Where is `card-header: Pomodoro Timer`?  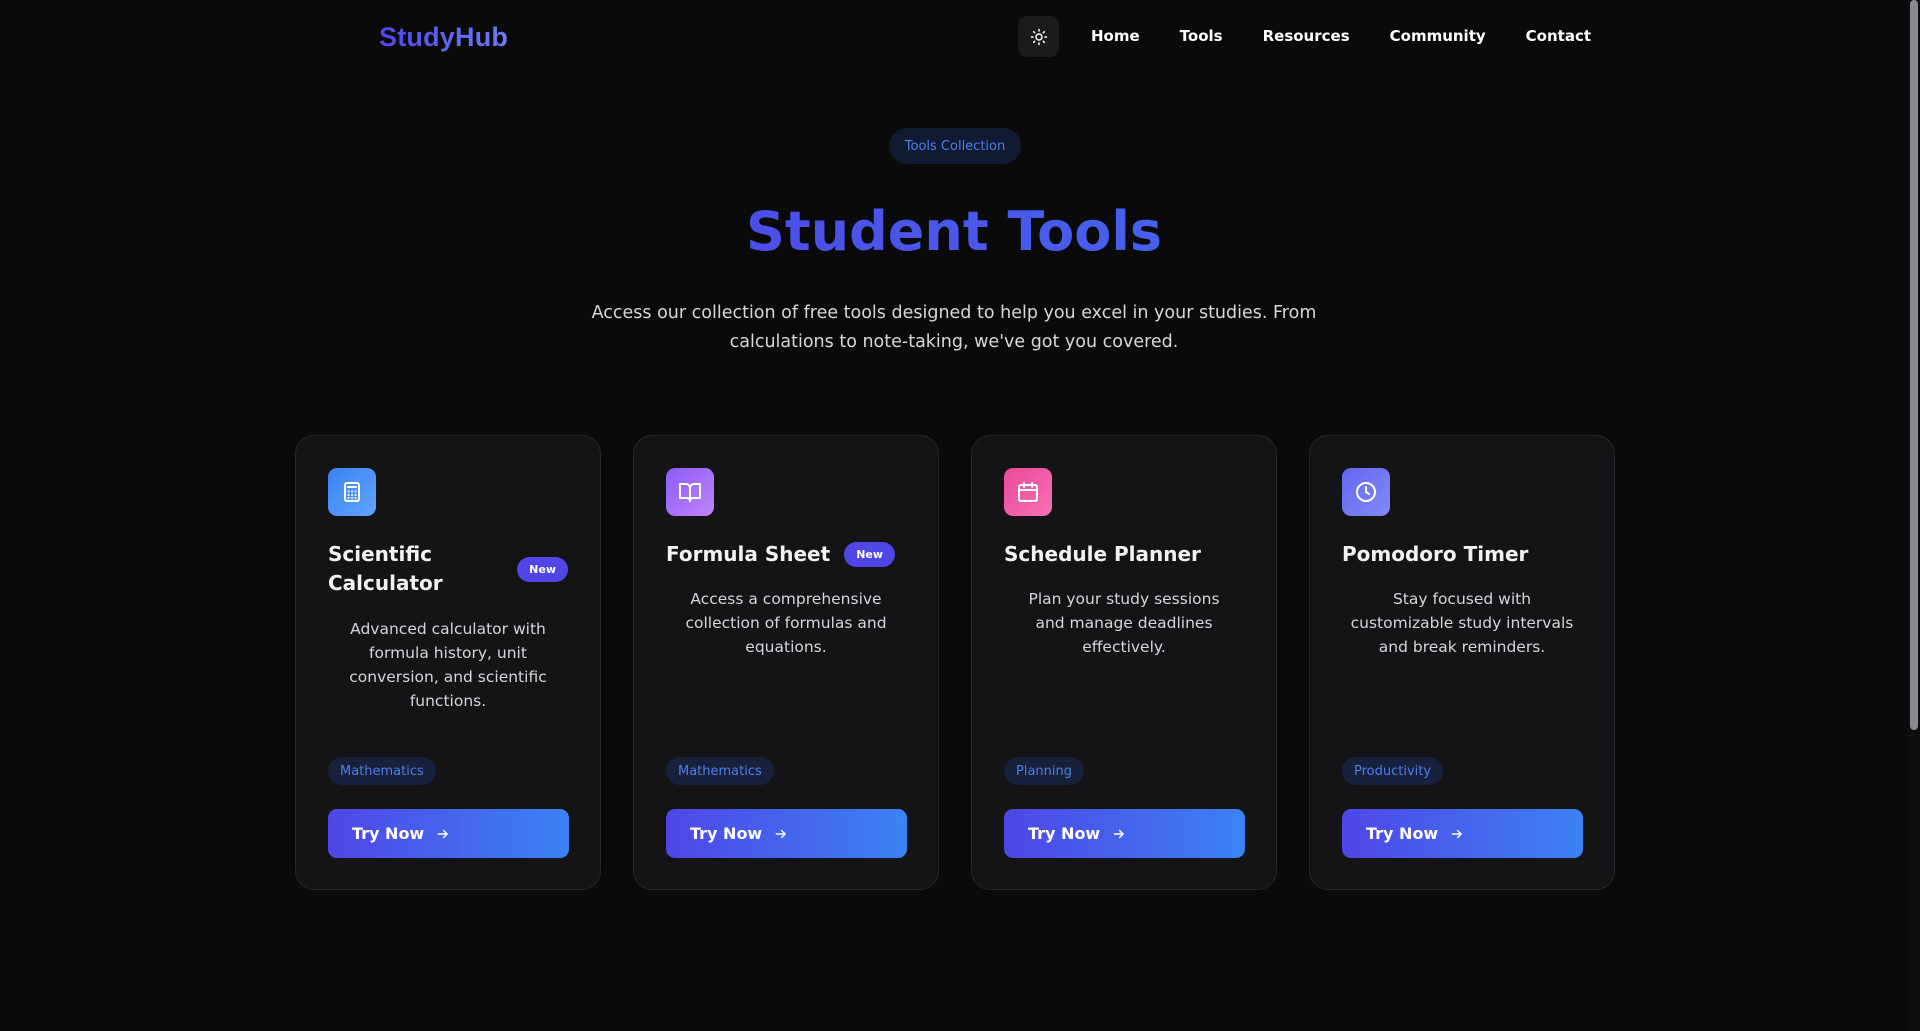 card-header: Pomodoro Timer is located at coordinates (1462, 554).